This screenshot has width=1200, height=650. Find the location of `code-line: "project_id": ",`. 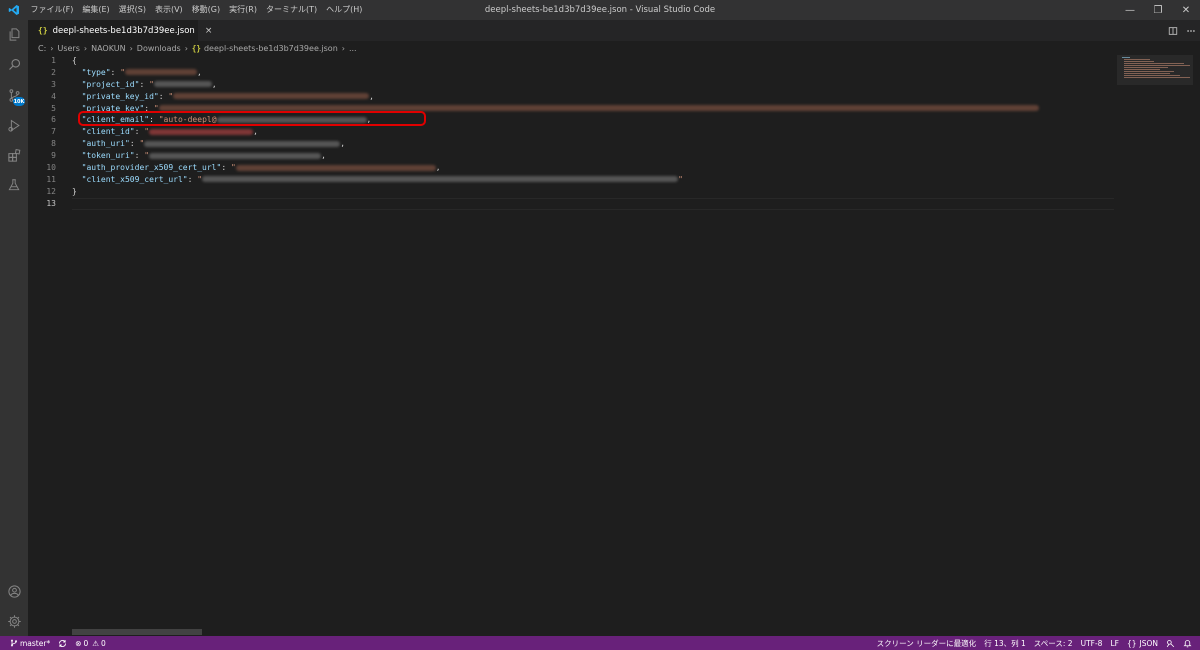

code-line: "project_id": ", is located at coordinates (593, 85).